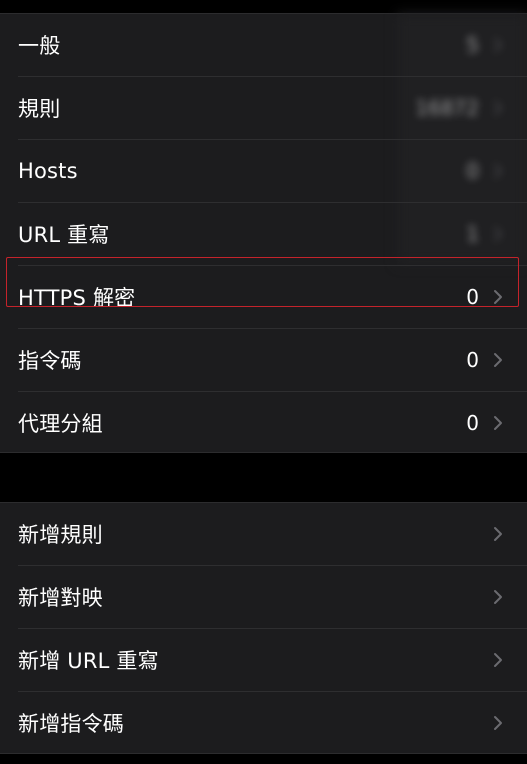 The height and width of the screenshot is (764, 527). I want to click on row-count: 1, so click(472, 234).